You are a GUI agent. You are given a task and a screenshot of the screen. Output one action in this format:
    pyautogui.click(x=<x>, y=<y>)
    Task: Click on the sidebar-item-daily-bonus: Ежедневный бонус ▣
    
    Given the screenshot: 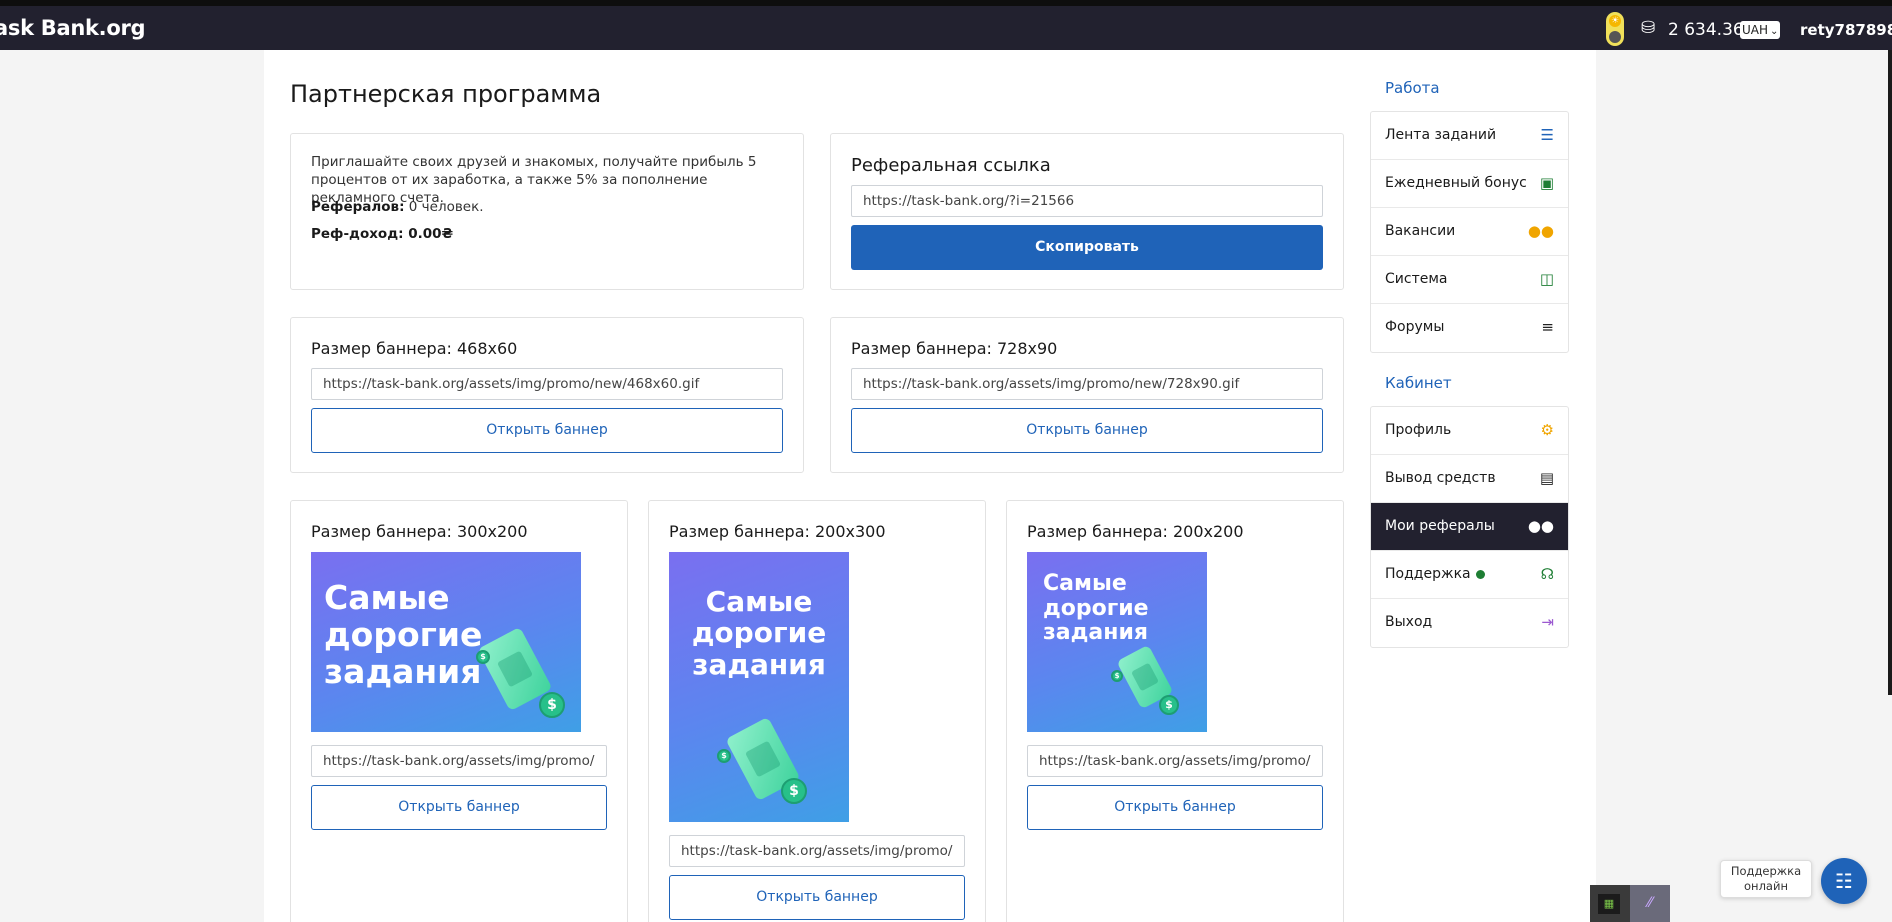 What is the action you would take?
    pyautogui.click(x=1469, y=184)
    